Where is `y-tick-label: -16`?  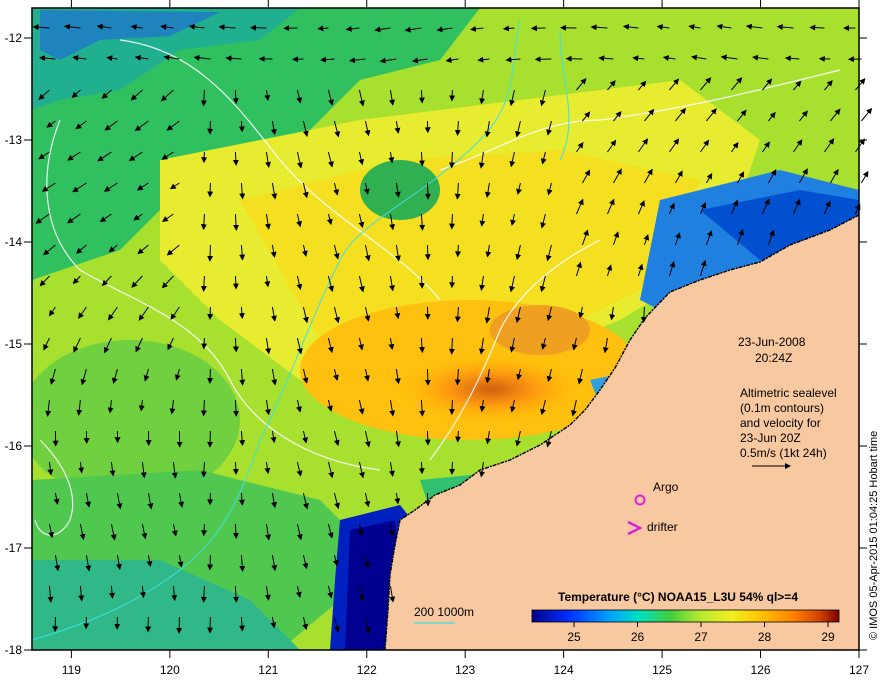
y-tick-label: -16 is located at coordinates (14, 446).